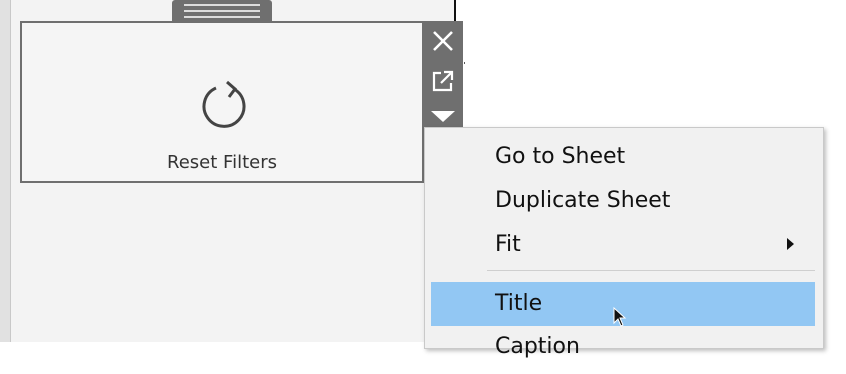 The height and width of the screenshot is (374, 846). I want to click on close-button, so click(443, 41).